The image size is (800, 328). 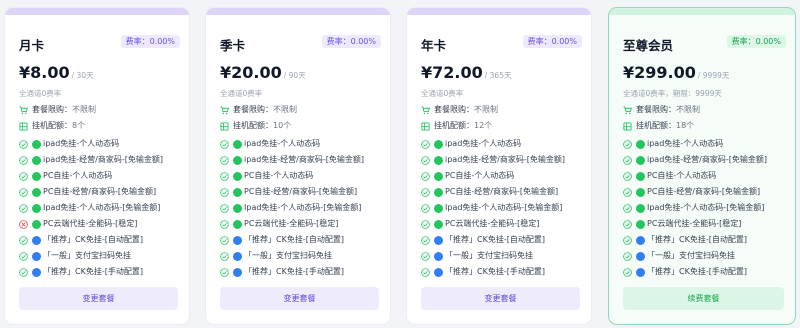 I want to click on x-circle-icon, so click(x=23, y=224).